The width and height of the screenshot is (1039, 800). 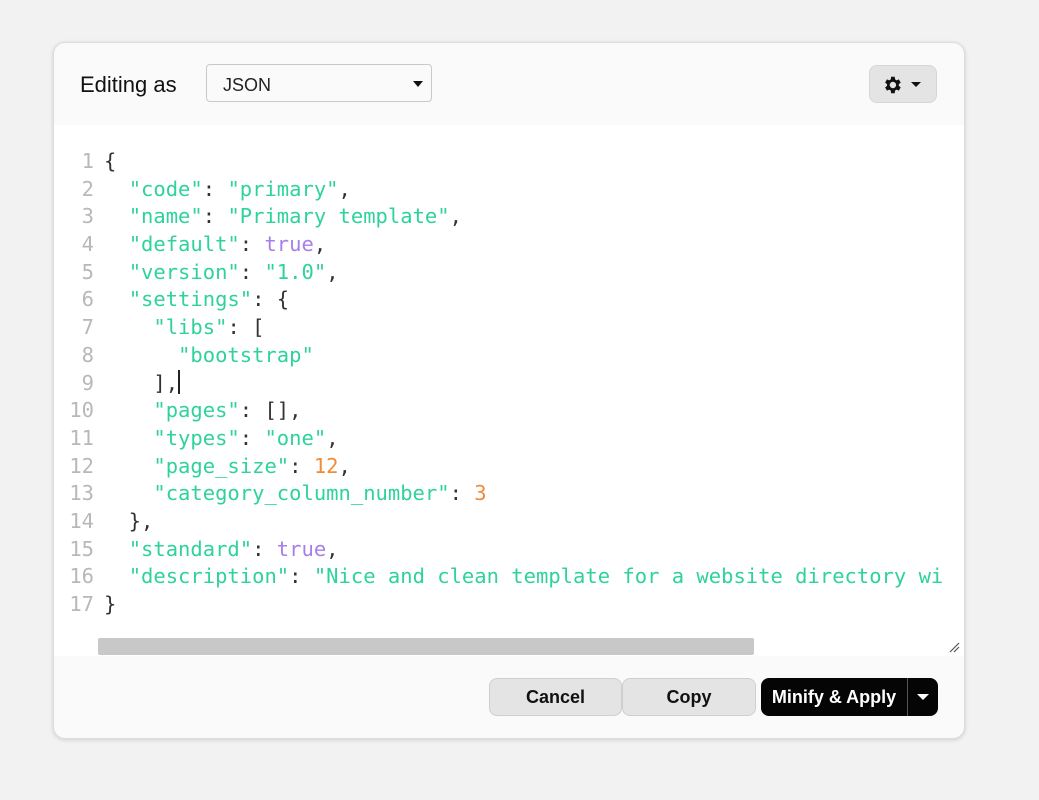 What do you see at coordinates (295, 271) in the screenshot?
I see `code-token: "1.0"` at bounding box center [295, 271].